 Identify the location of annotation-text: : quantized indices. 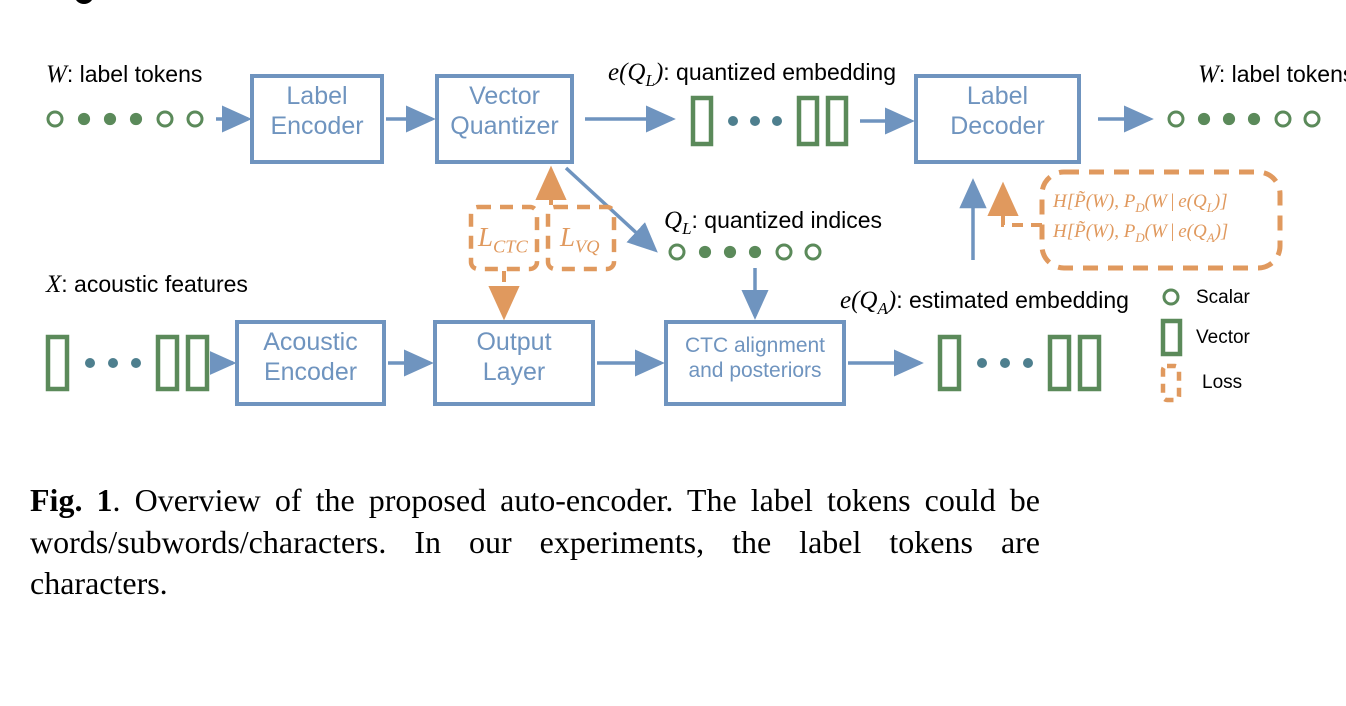
(787, 220).